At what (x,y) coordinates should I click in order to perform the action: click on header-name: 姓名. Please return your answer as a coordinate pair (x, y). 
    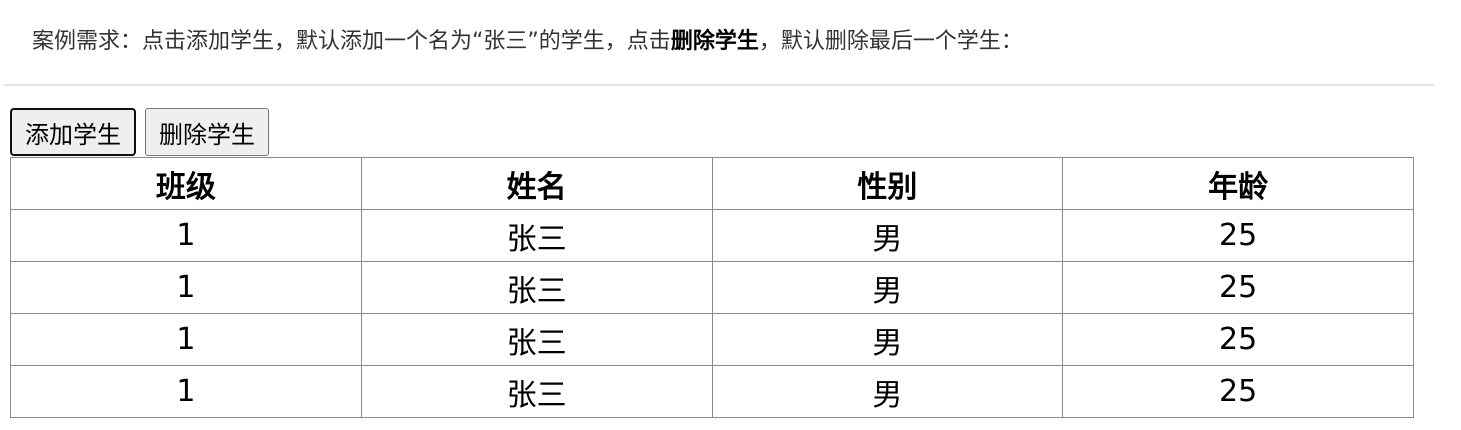
    Looking at the image, I should click on (536, 183).